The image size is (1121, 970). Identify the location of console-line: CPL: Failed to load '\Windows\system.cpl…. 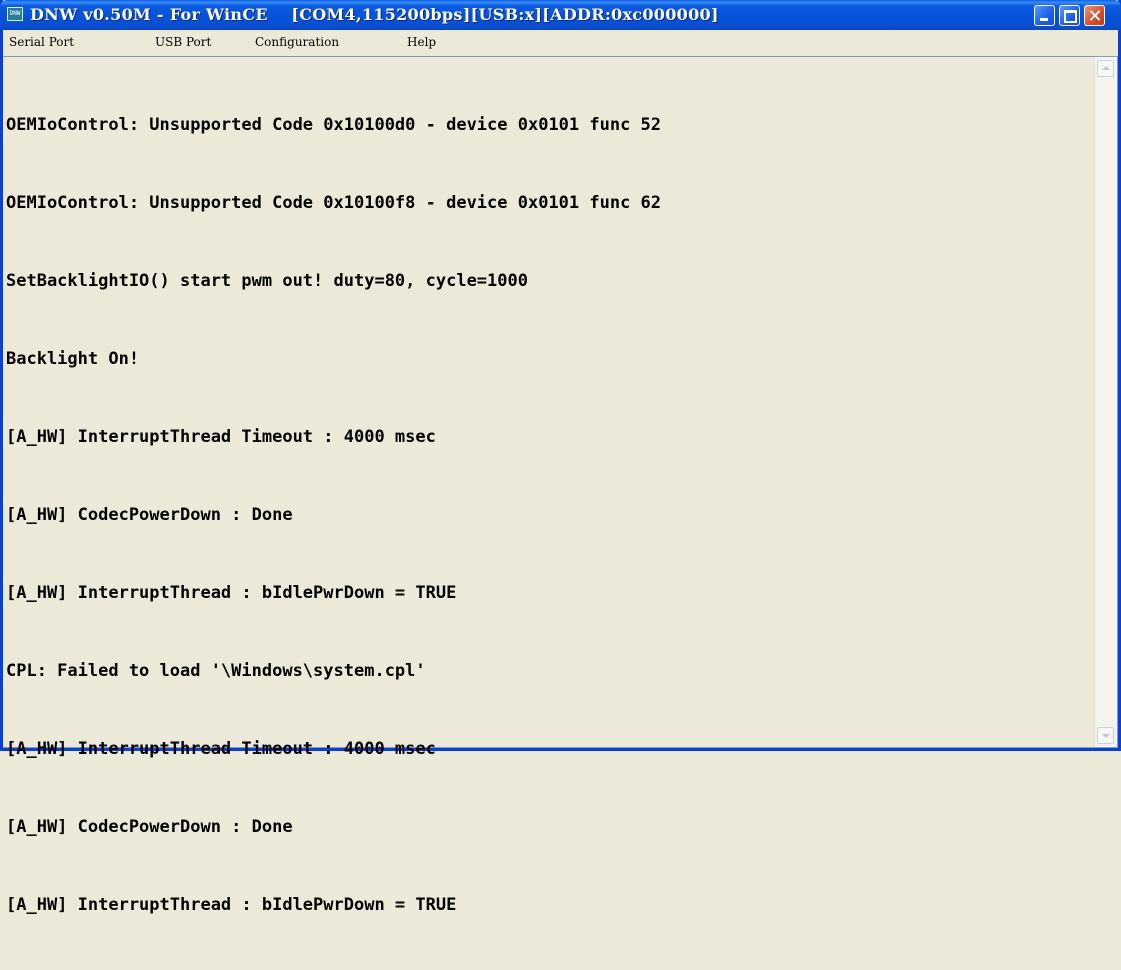
(216, 671).